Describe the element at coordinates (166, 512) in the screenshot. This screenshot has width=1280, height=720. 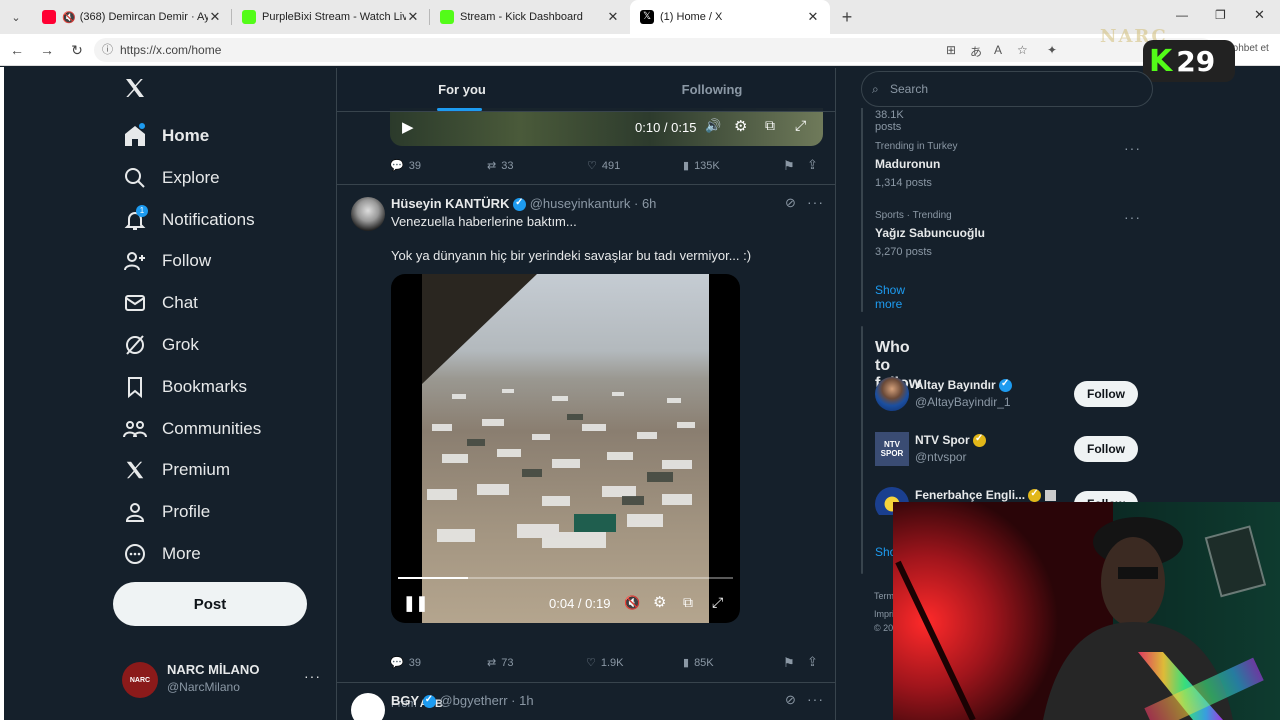
I see `sidebar-item-profile: Profile` at that location.